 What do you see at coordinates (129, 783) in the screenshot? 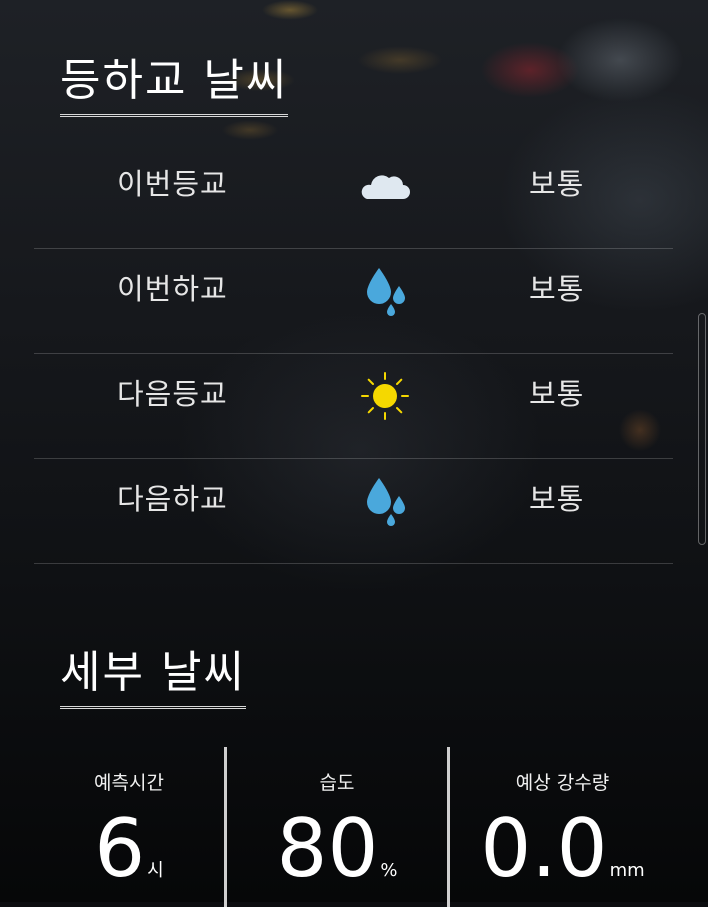
I see `forecast-time-label: 예측시간` at bounding box center [129, 783].